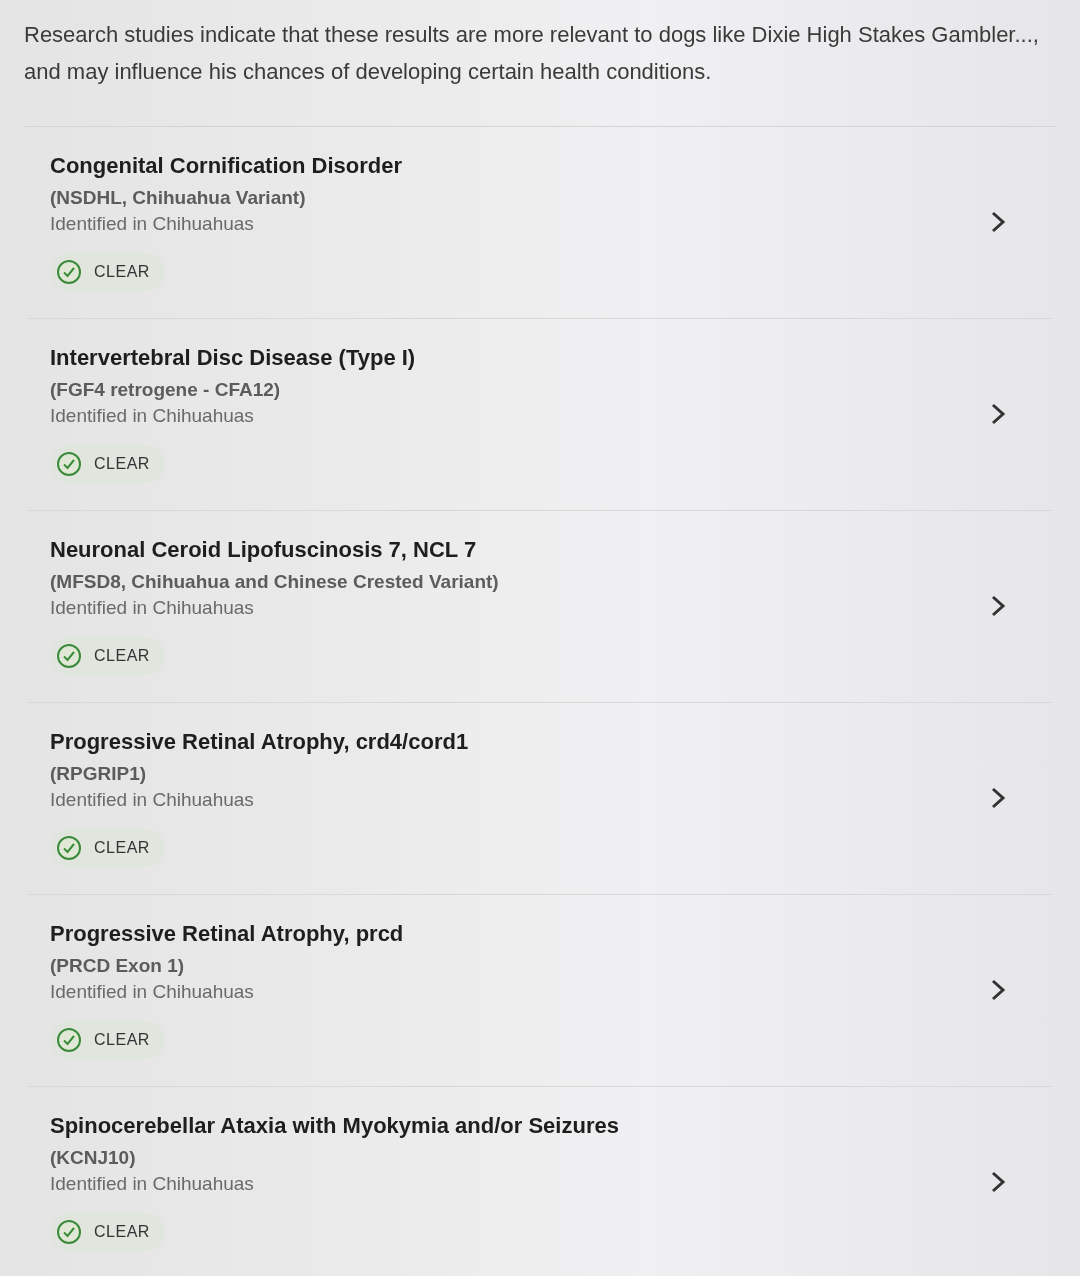 The image size is (1080, 1276). Describe the element at coordinates (226, 165) in the screenshot. I see `condition-title: Congenital Cornification Disorder` at that location.